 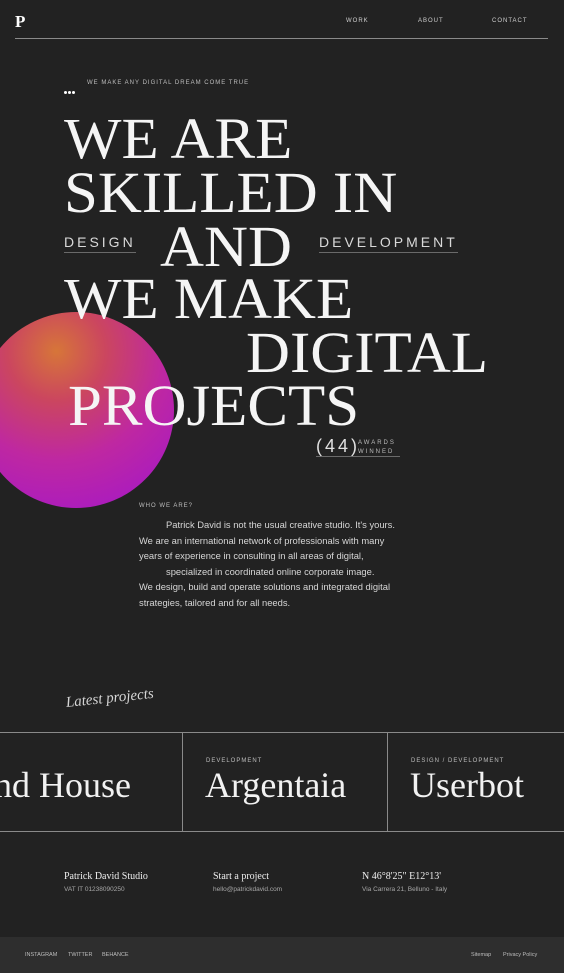 I want to click on header-divider, so click(x=281, y=38).